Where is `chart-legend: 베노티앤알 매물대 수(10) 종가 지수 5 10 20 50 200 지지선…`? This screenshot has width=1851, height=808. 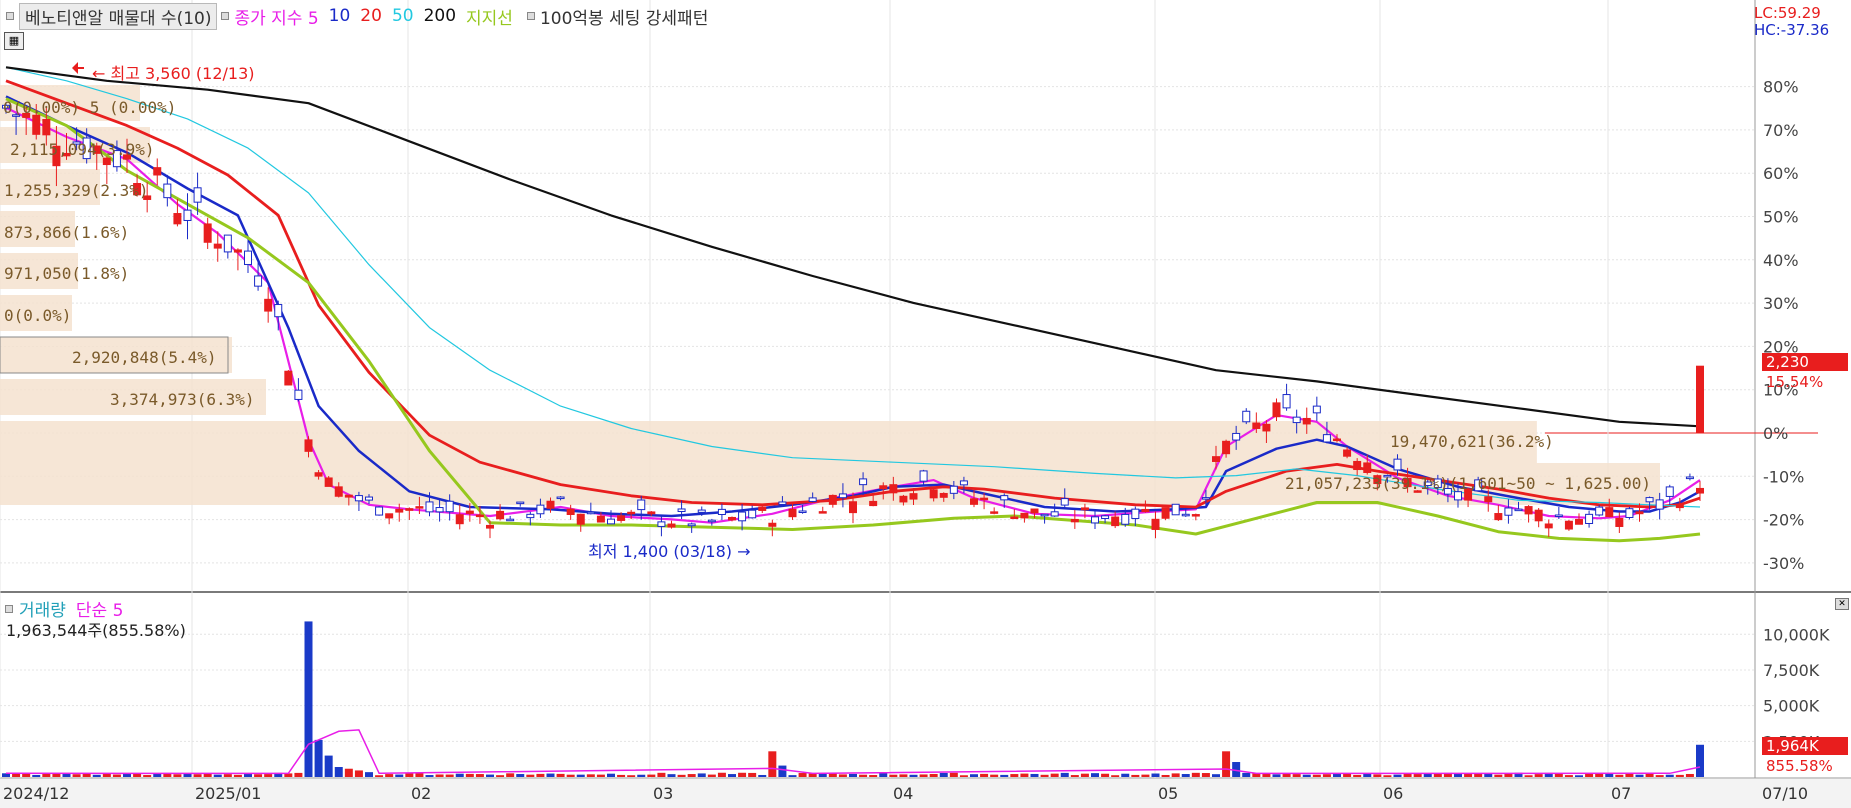 chart-legend: 베노티앤알 매물대 수(10) 종가 지수 5 10 20 50 200 지지선… is located at coordinates (360, 16).